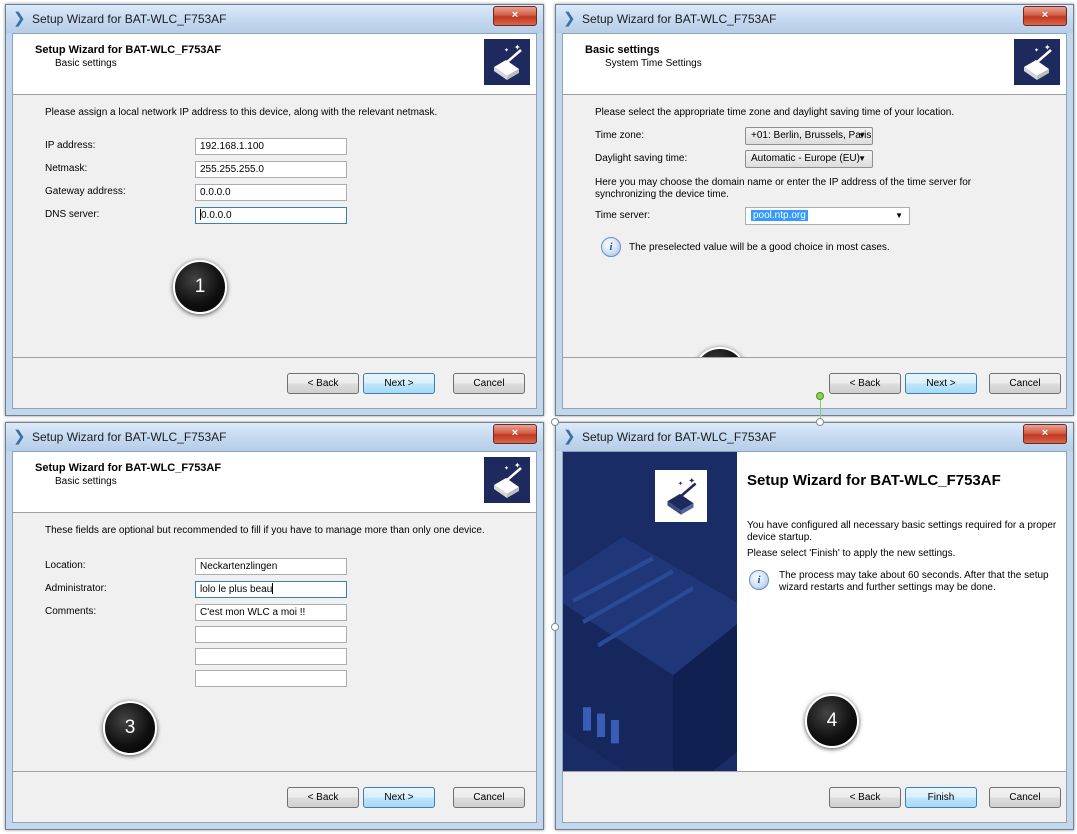 The height and width of the screenshot is (834, 1077). Describe the element at coordinates (555, 627) in the screenshot. I see `resize-handle-left` at that location.